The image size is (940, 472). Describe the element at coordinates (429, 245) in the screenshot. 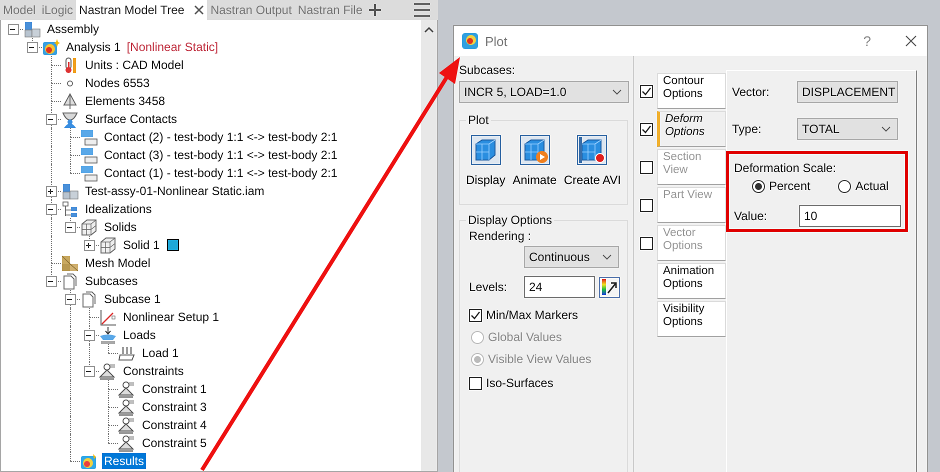

I see `scrollbar` at that location.